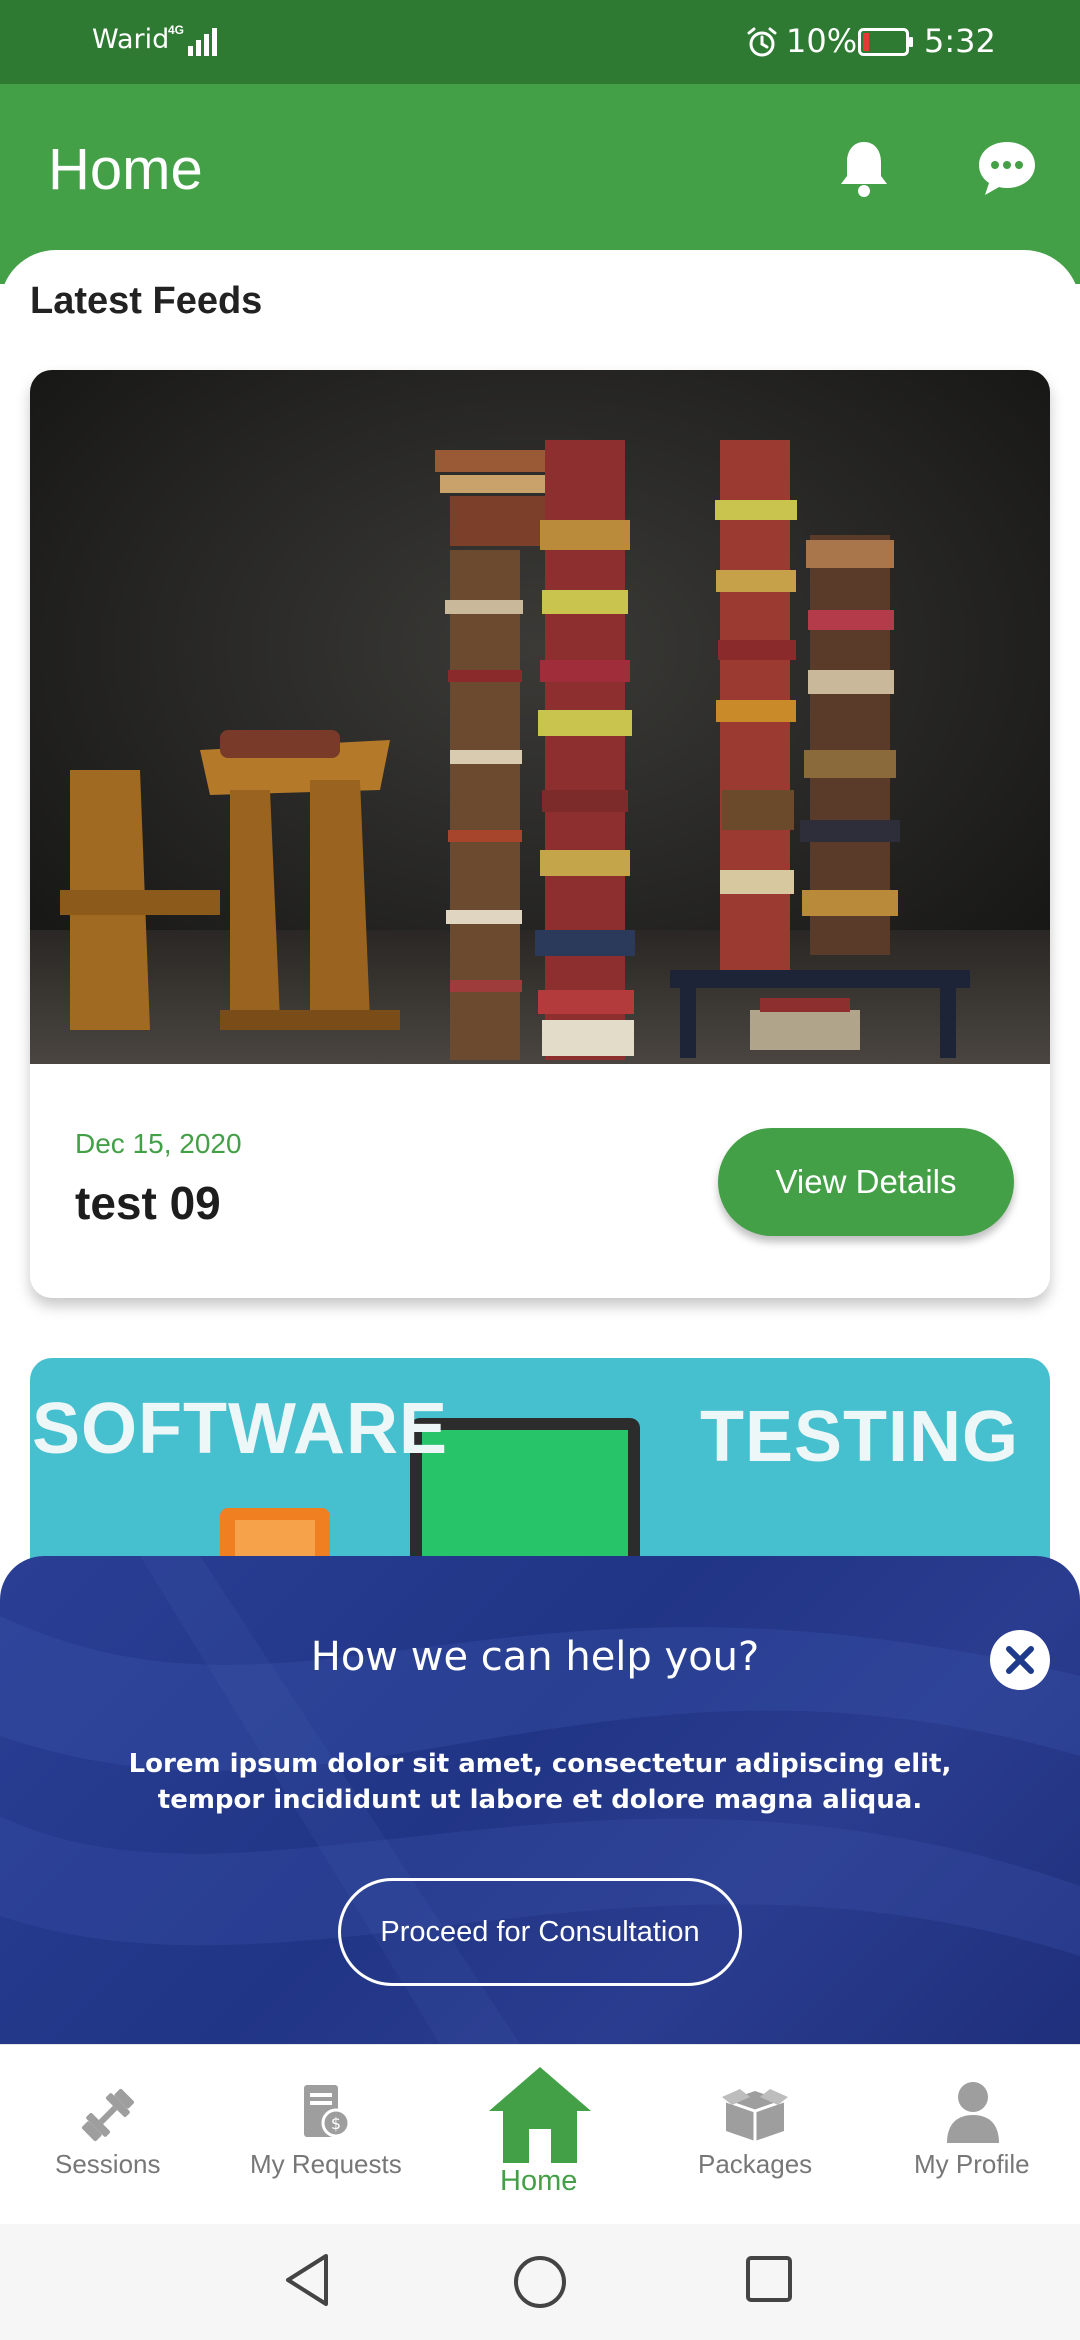 The height and width of the screenshot is (2340, 1080). What do you see at coordinates (158, 1143) in the screenshot?
I see `feed-date: Dec 15, 2020` at bounding box center [158, 1143].